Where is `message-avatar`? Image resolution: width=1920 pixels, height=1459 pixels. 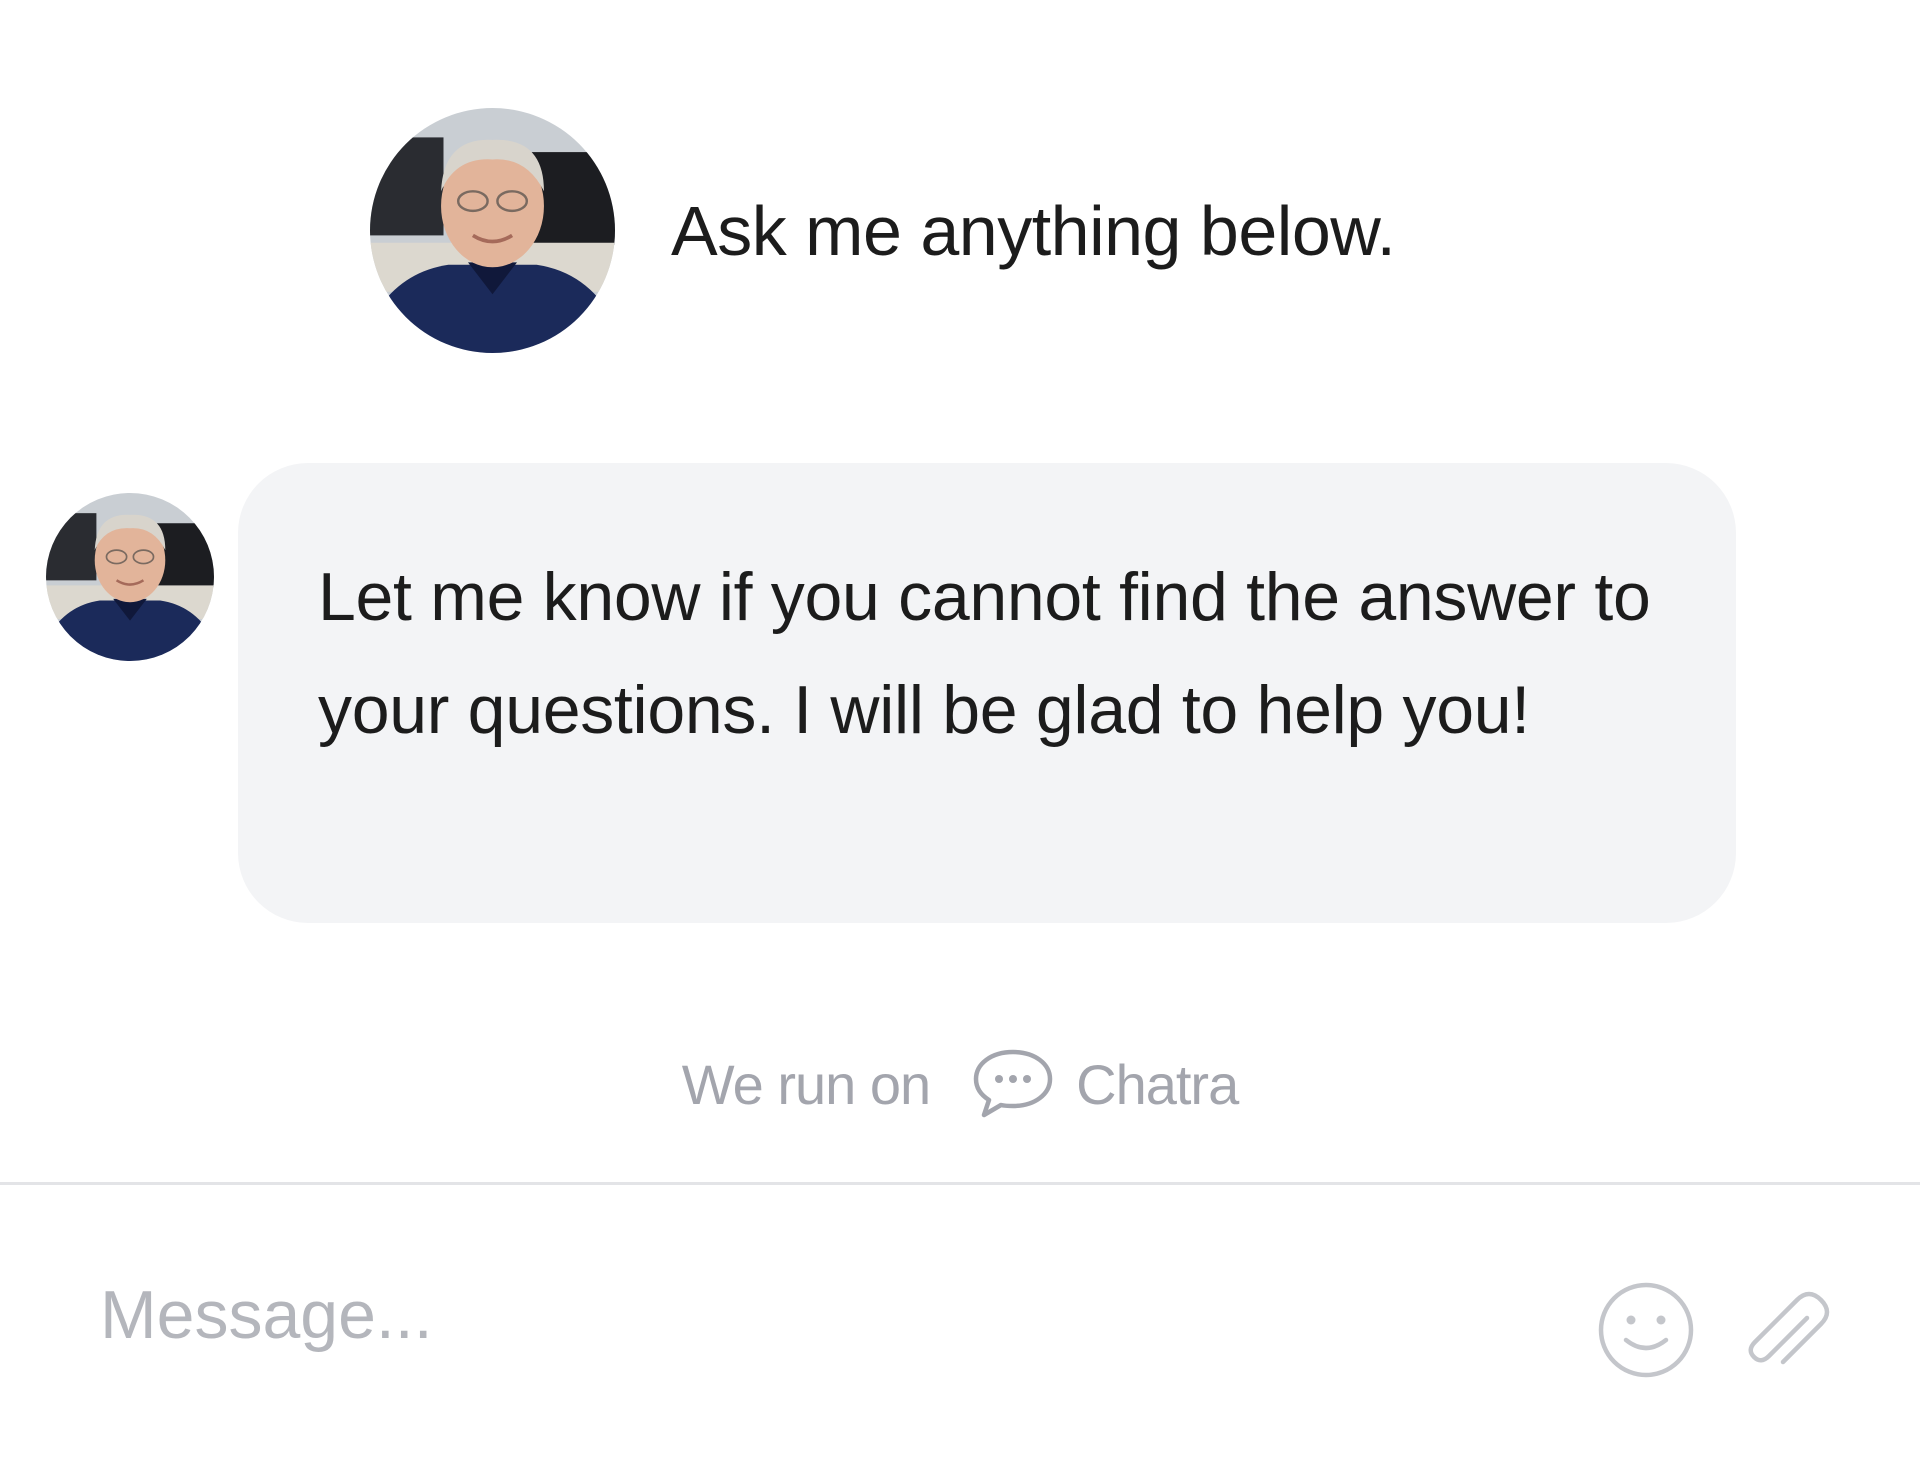
message-avatar is located at coordinates (130, 577).